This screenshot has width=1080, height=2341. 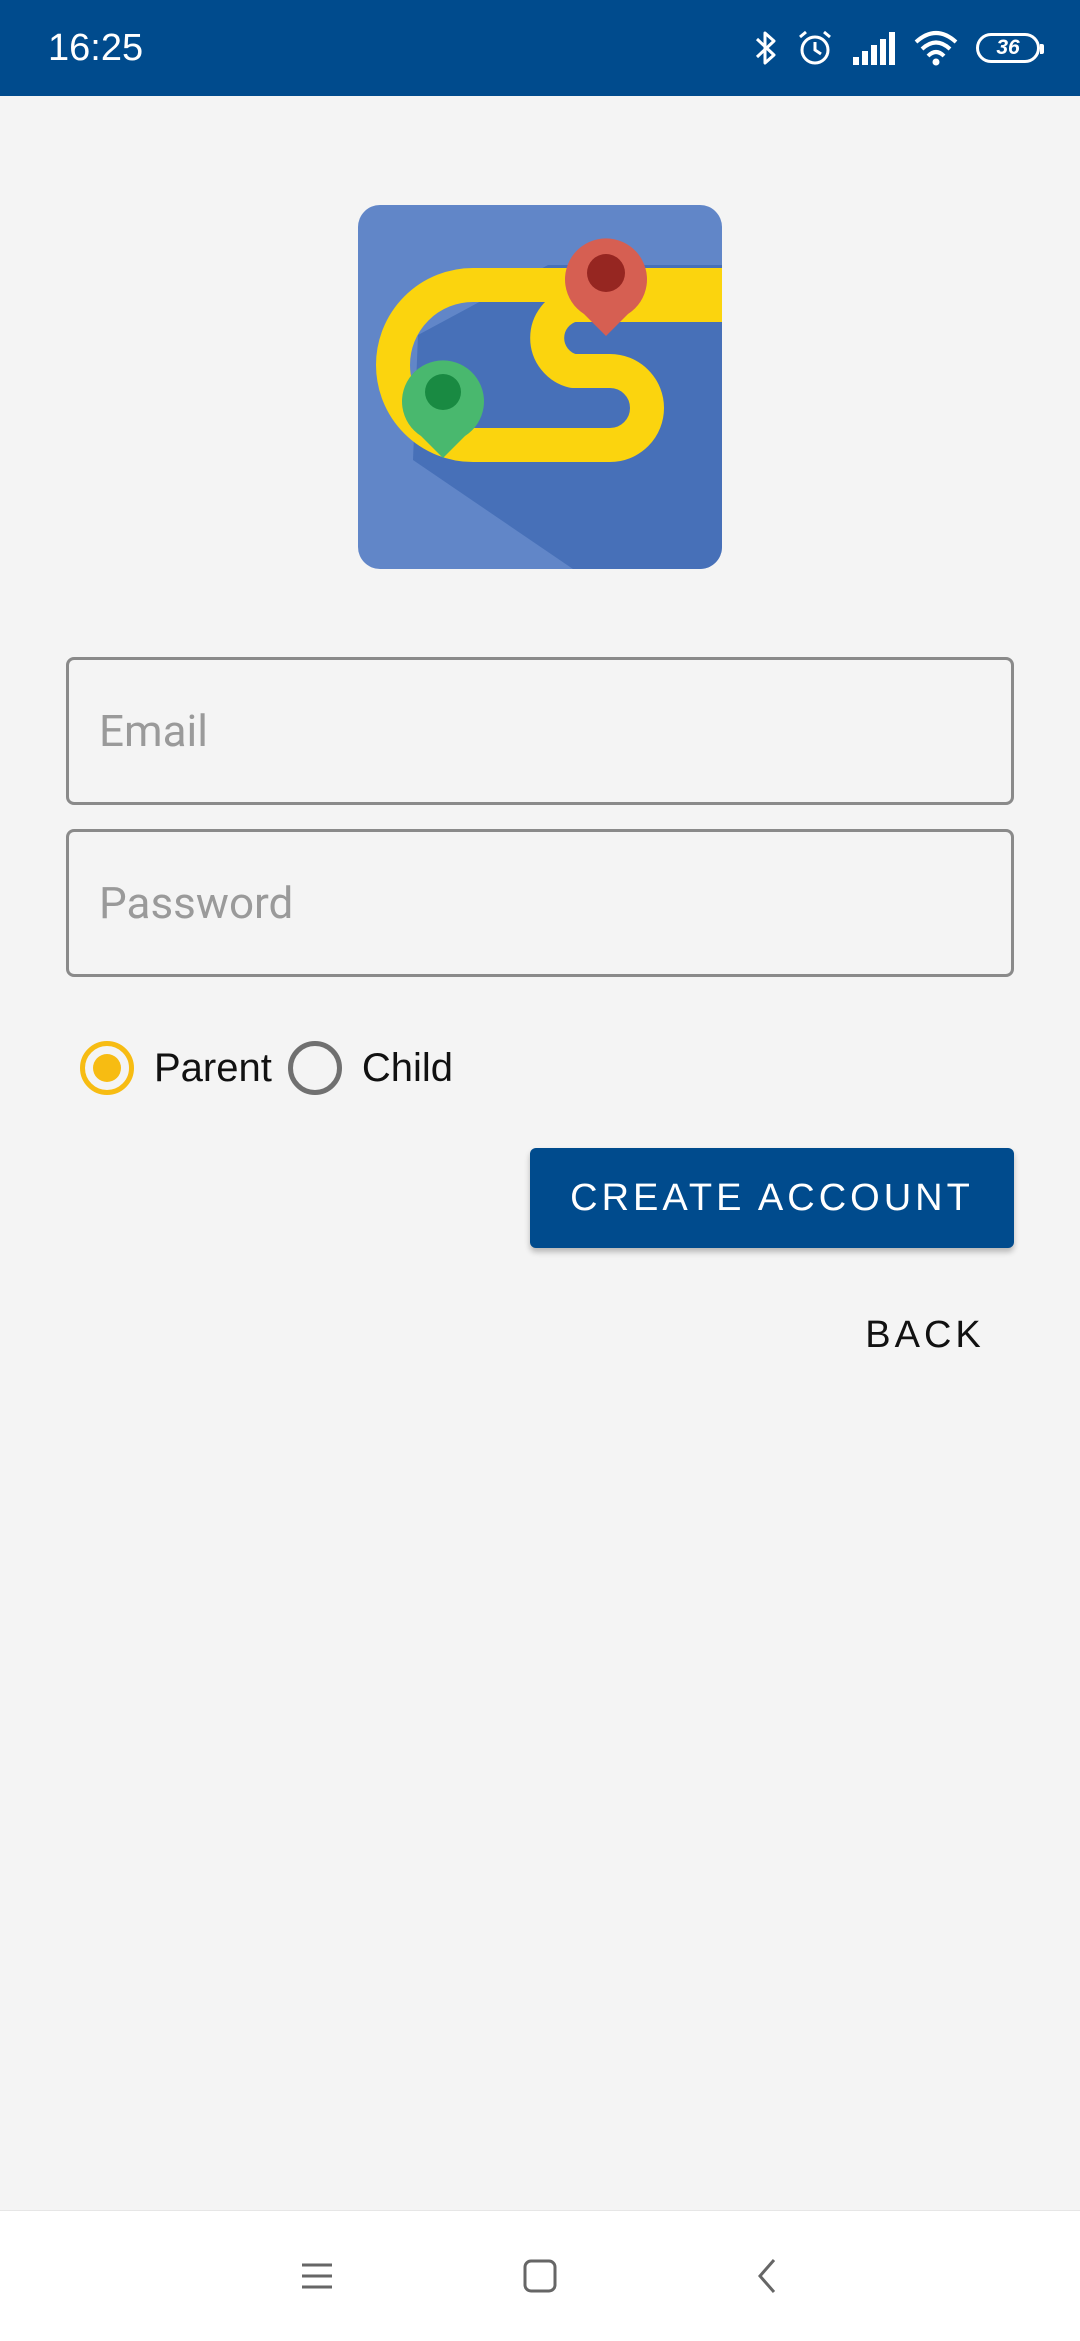 I want to click on role-radio-group: Parent Child, so click(x=274, y=1068).